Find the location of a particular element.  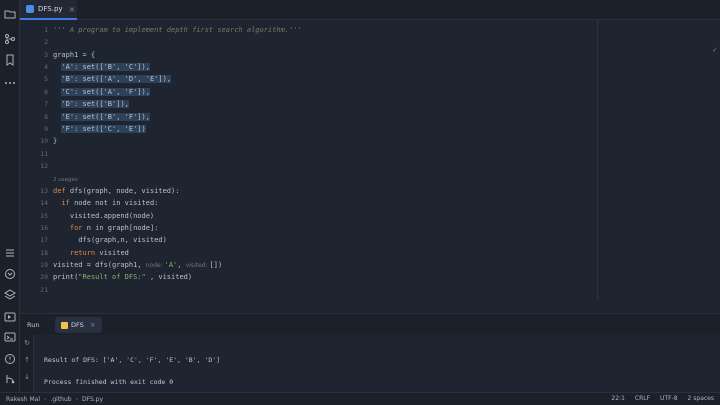

line-number: 2 is located at coordinates (46, 42).